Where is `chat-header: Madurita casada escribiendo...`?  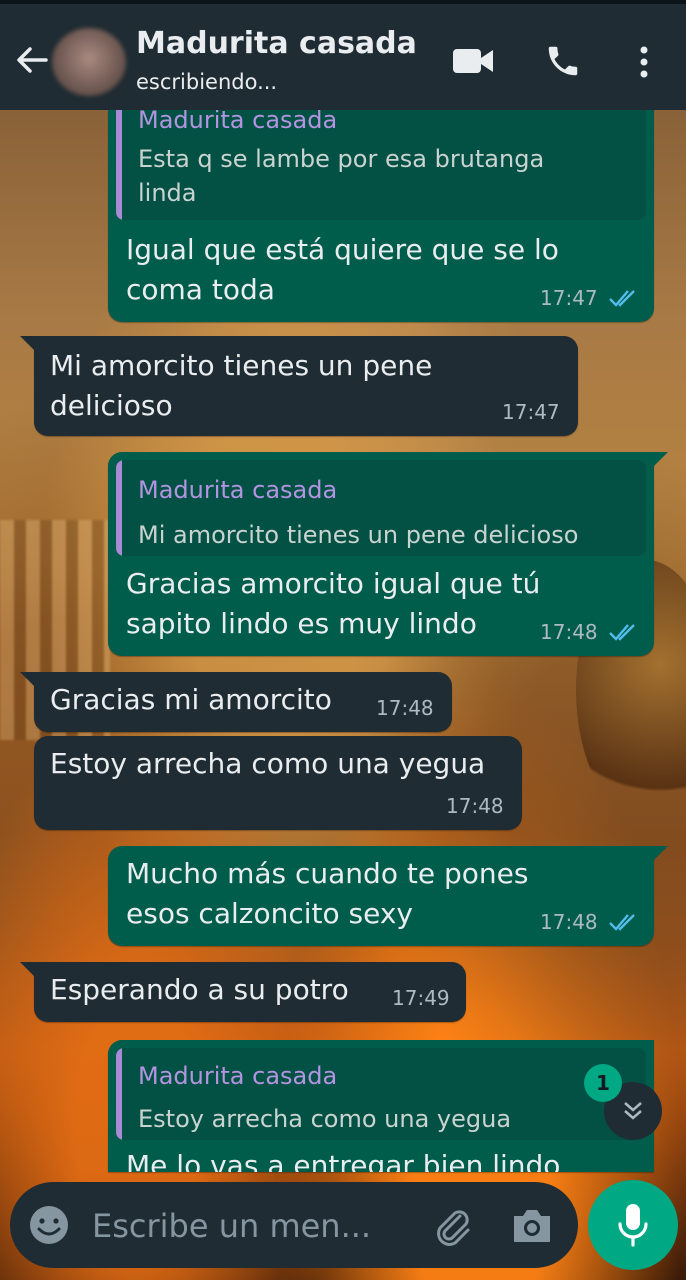 chat-header: Madurita casada escribiendo... is located at coordinates (343, 55).